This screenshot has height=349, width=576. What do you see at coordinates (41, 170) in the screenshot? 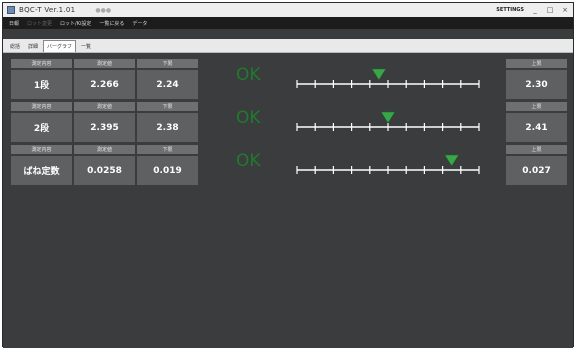
I see `item-value: ばね定数` at bounding box center [41, 170].